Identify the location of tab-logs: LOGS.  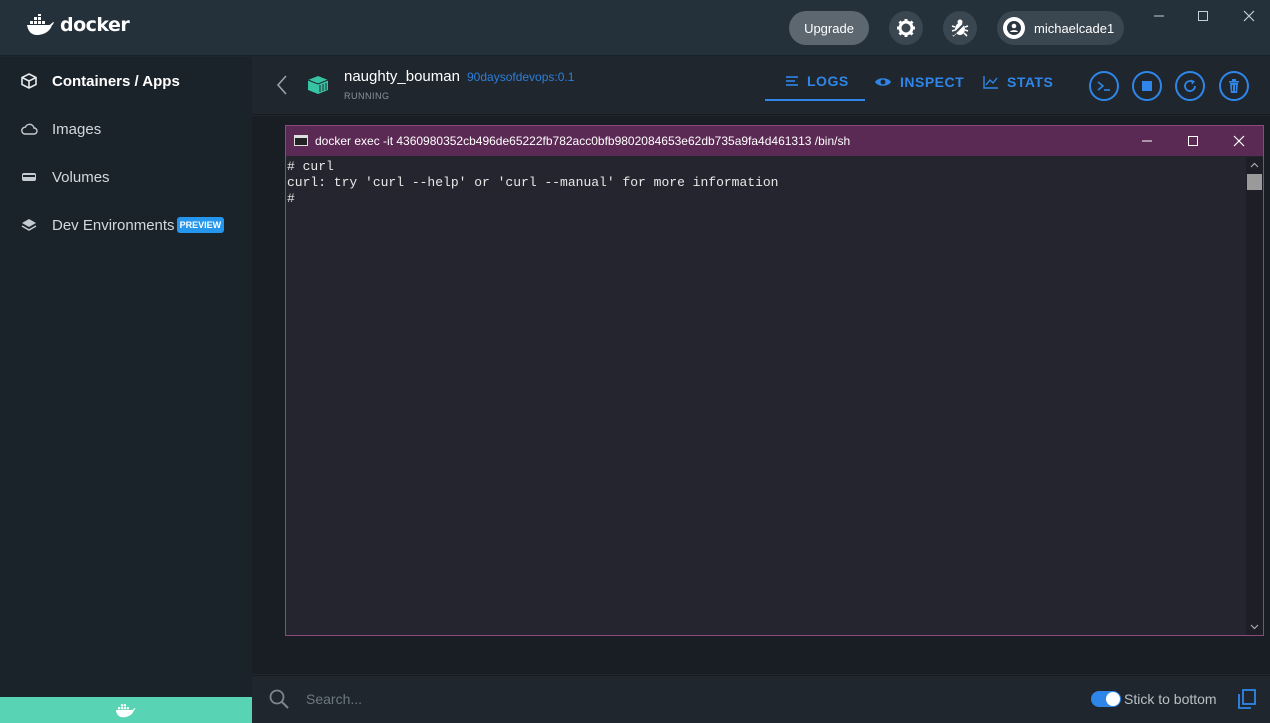
(815, 82).